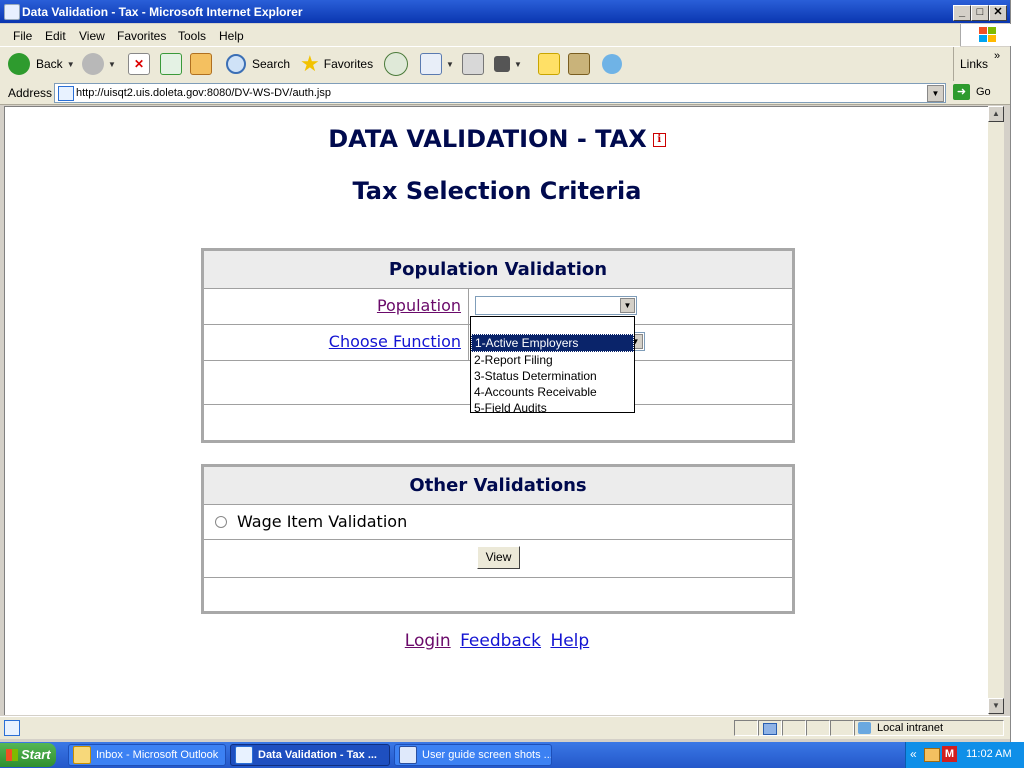 The width and height of the screenshot is (1024, 768). Describe the element at coordinates (487, 139) in the screenshot. I see `page-title-text: DATA VALIDATION - TAX` at that location.